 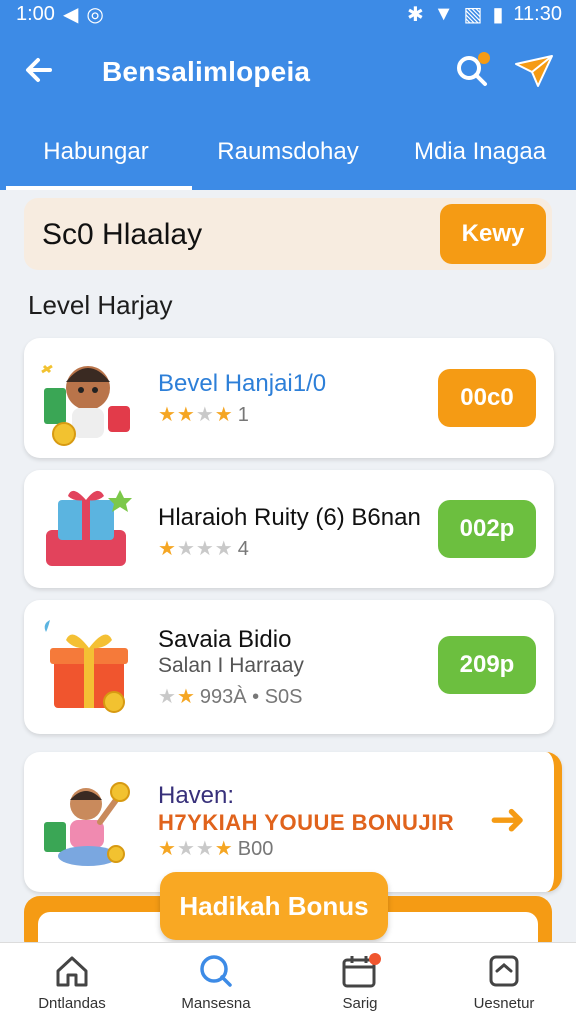 I want to click on card-action-button: 00c0, so click(x=487, y=398).